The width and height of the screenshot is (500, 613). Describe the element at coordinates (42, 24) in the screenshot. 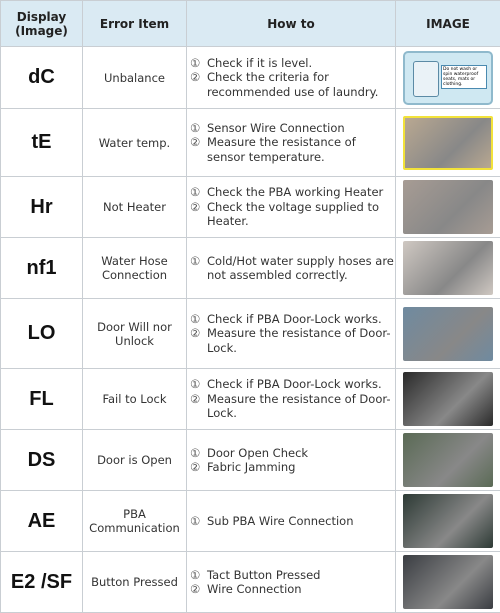

I see `header-display: Display (Image)` at that location.